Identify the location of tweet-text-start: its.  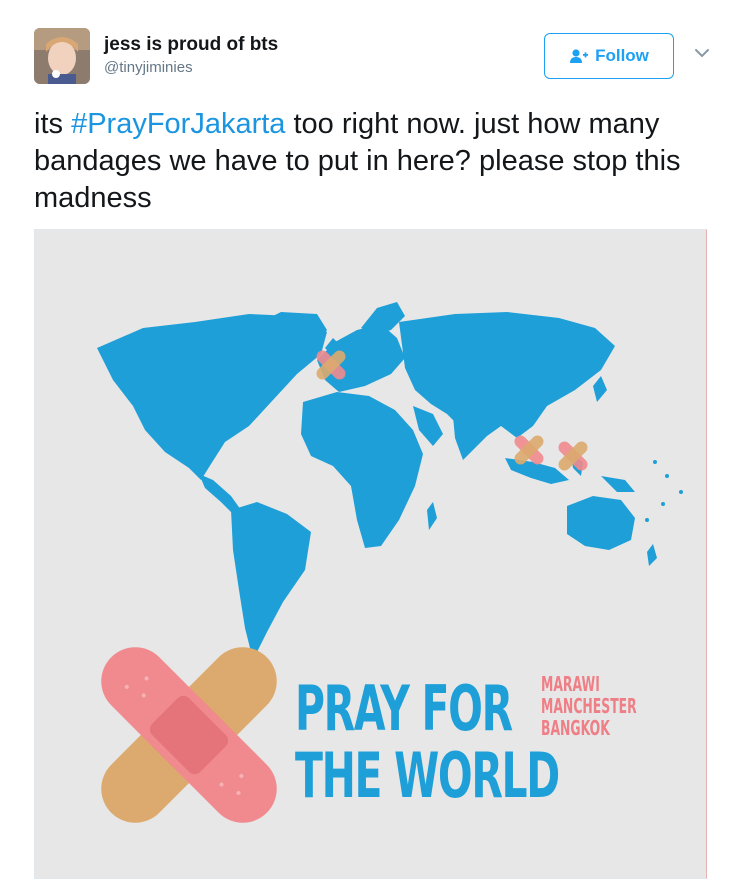
(53, 124).